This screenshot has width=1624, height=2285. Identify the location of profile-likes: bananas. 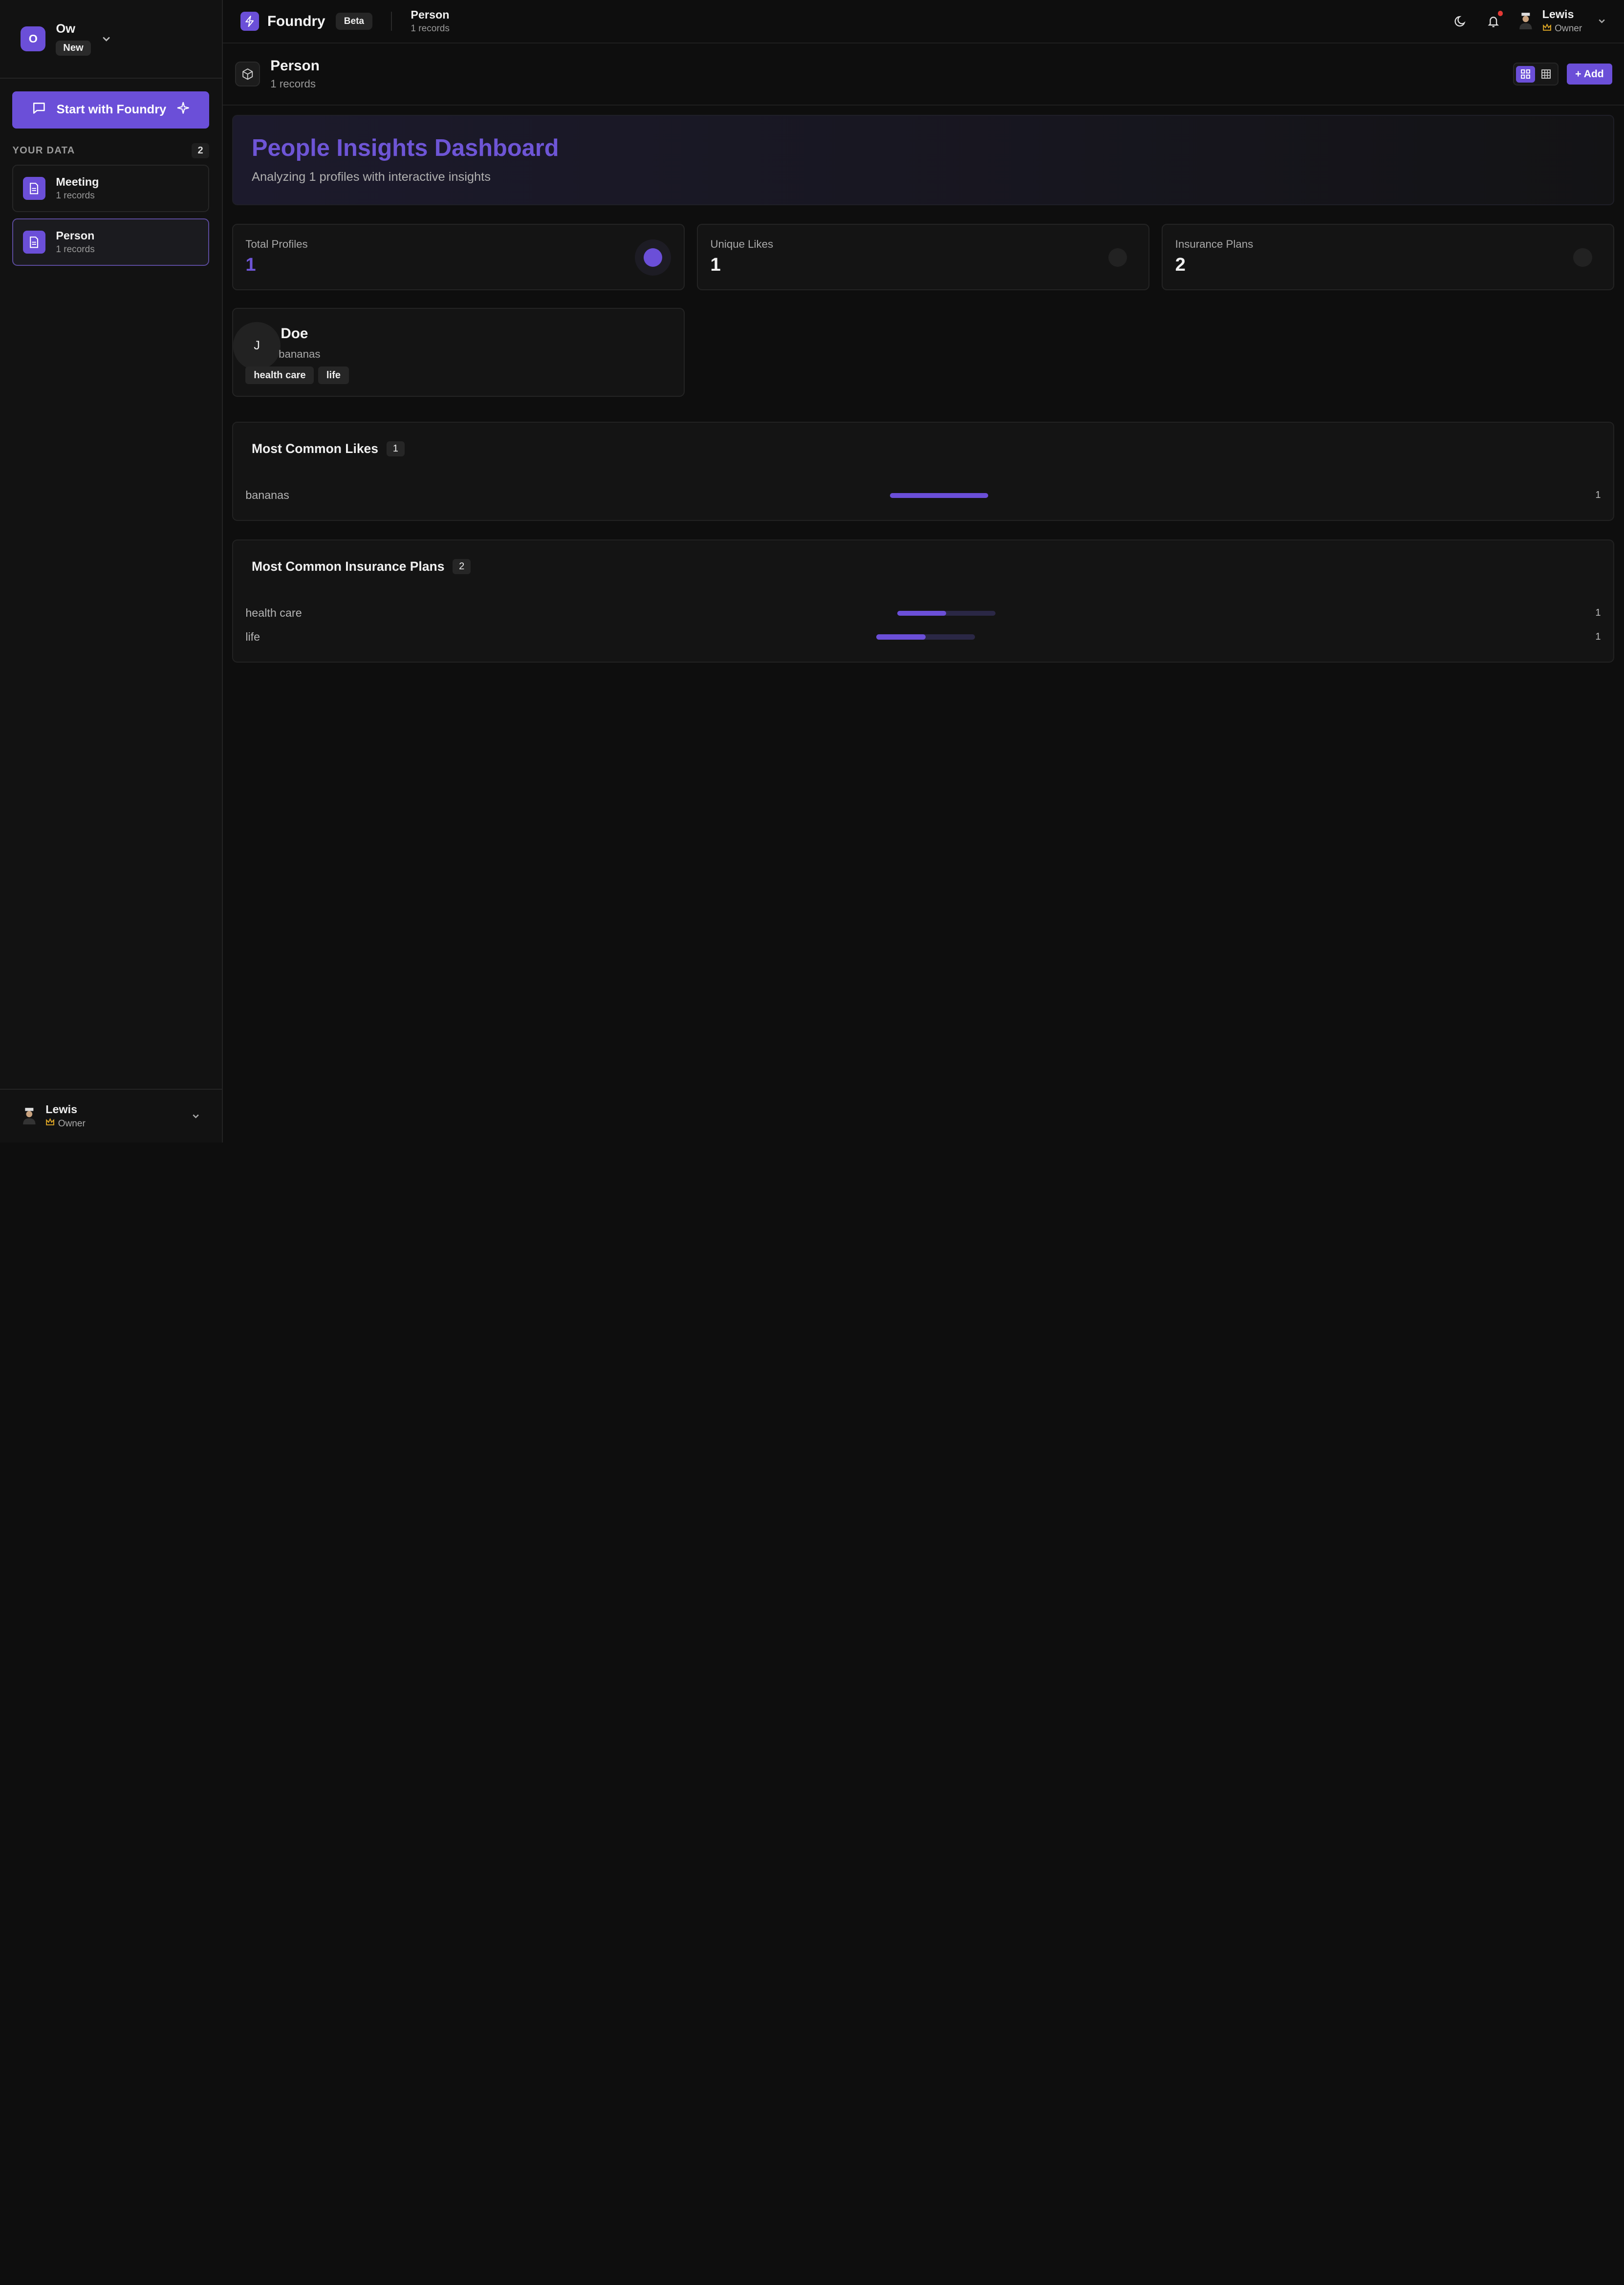
(300, 355).